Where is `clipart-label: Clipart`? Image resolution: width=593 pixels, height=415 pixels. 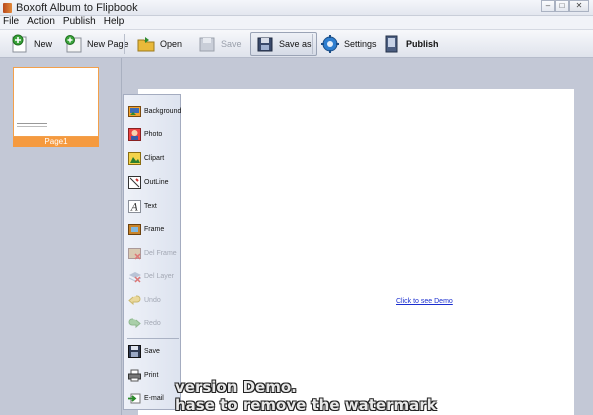
clipart-label: Clipart is located at coordinates (154, 158).